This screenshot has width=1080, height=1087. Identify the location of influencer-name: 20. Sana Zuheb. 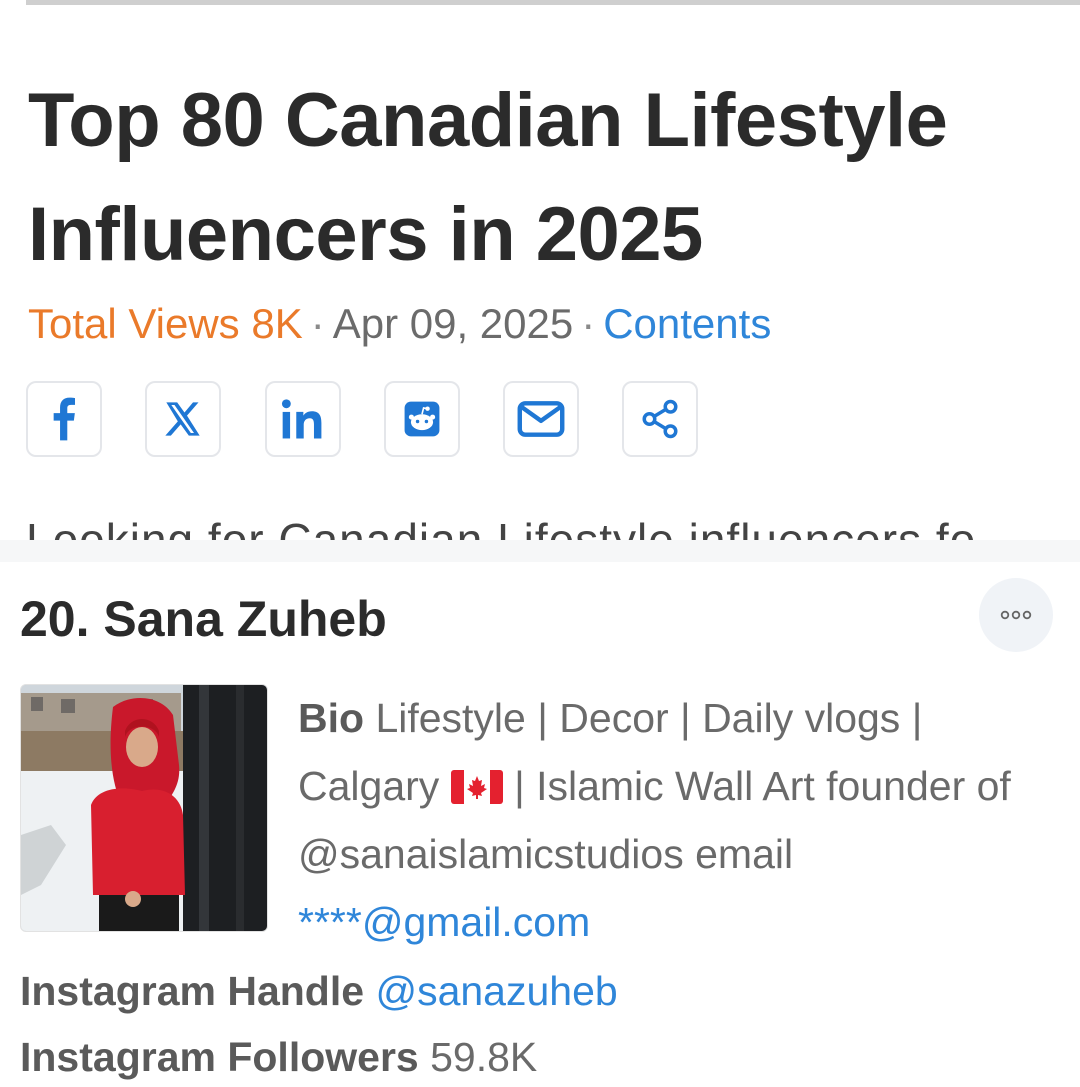
(203, 619).